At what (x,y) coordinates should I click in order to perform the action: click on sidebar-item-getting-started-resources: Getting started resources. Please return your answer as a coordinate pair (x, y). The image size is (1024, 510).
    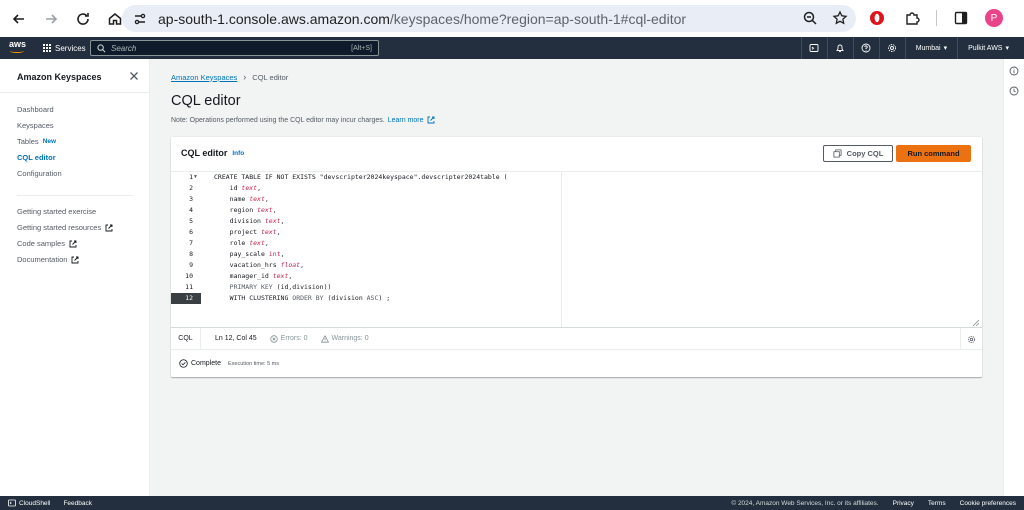
    Looking at the image, I should click on (65, 227).